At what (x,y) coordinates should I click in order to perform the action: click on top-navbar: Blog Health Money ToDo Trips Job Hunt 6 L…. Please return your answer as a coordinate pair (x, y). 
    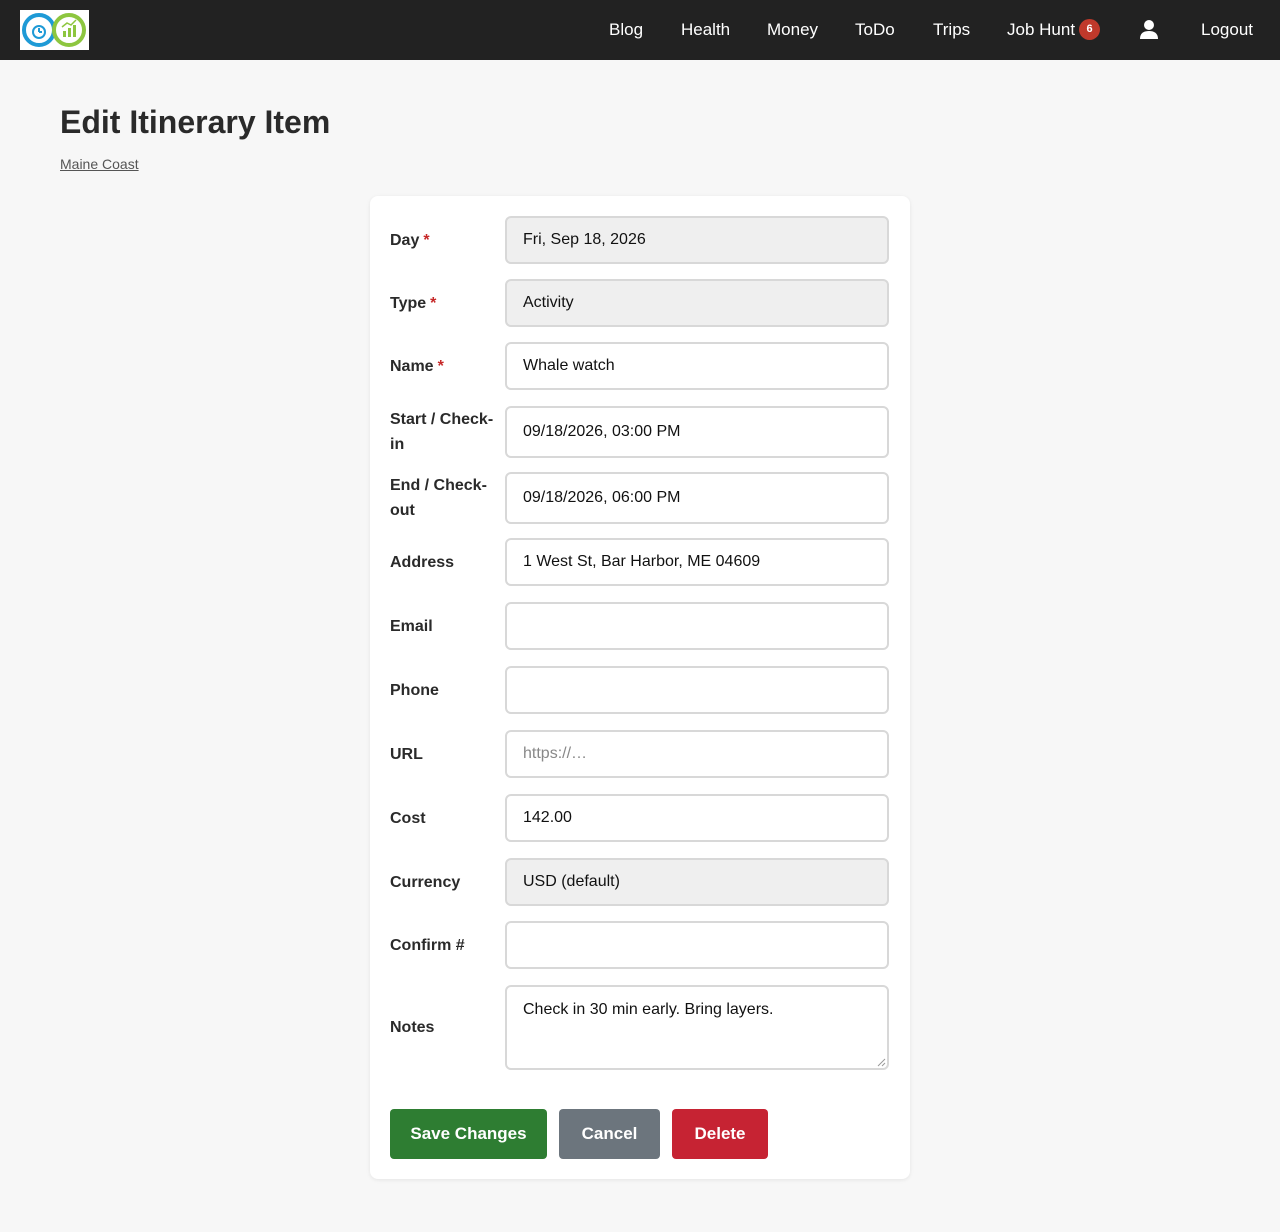
    Looking at the image, I should click on (640, 30).